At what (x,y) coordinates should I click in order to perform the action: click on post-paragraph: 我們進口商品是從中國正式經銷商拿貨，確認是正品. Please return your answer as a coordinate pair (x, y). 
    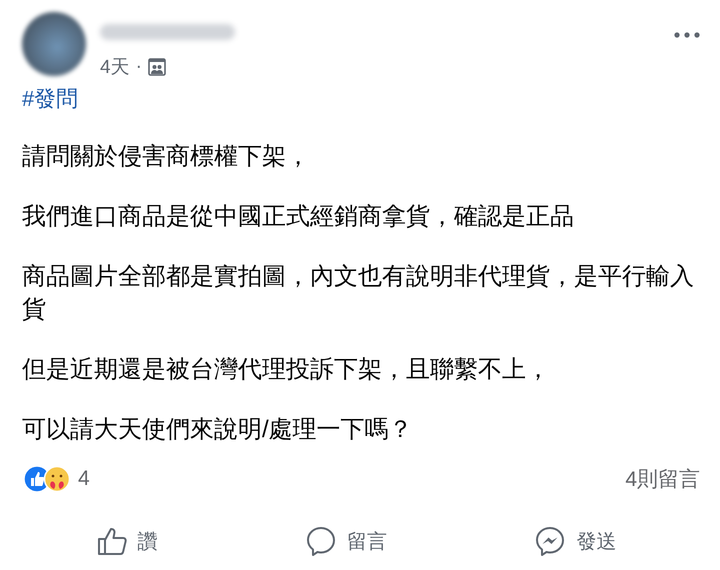
    Looking at the image, I should click on (298, 217).